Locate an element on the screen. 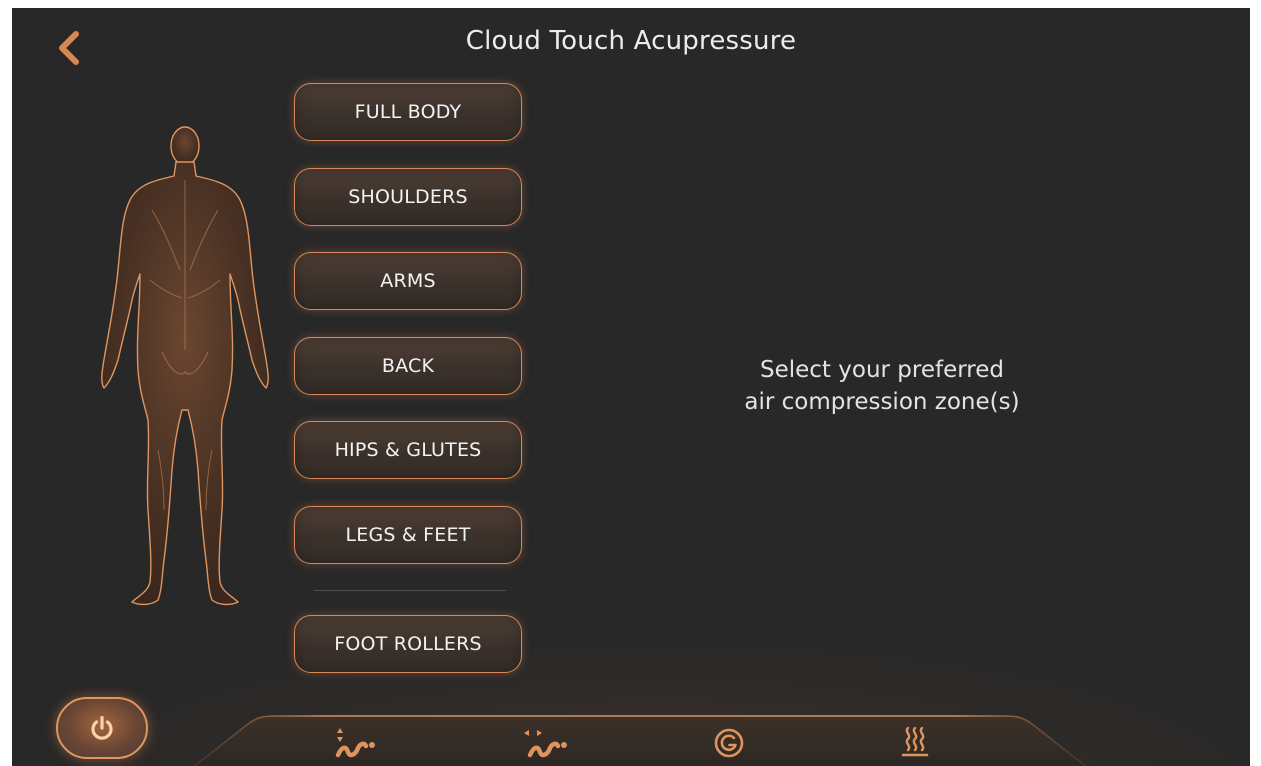 The width and height of the screenshot is (1261, 766). zone-button-legs-feet: LEGS & FEET is located at coordinates (408, 535).